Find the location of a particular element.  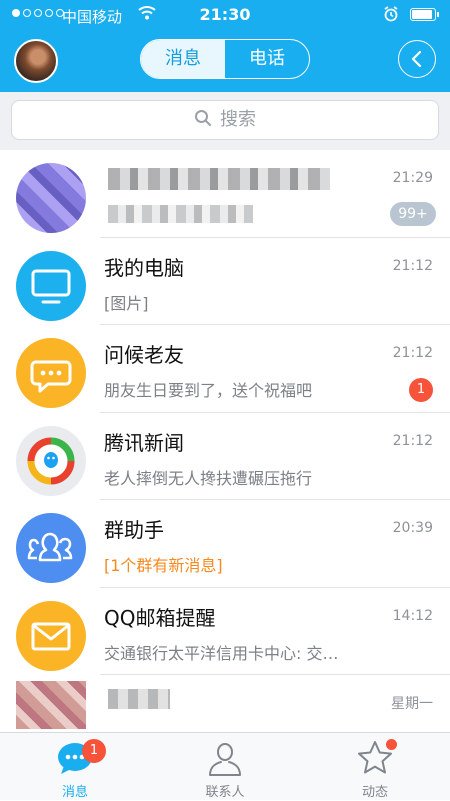

search-icon is located at coordinates (203, 118).